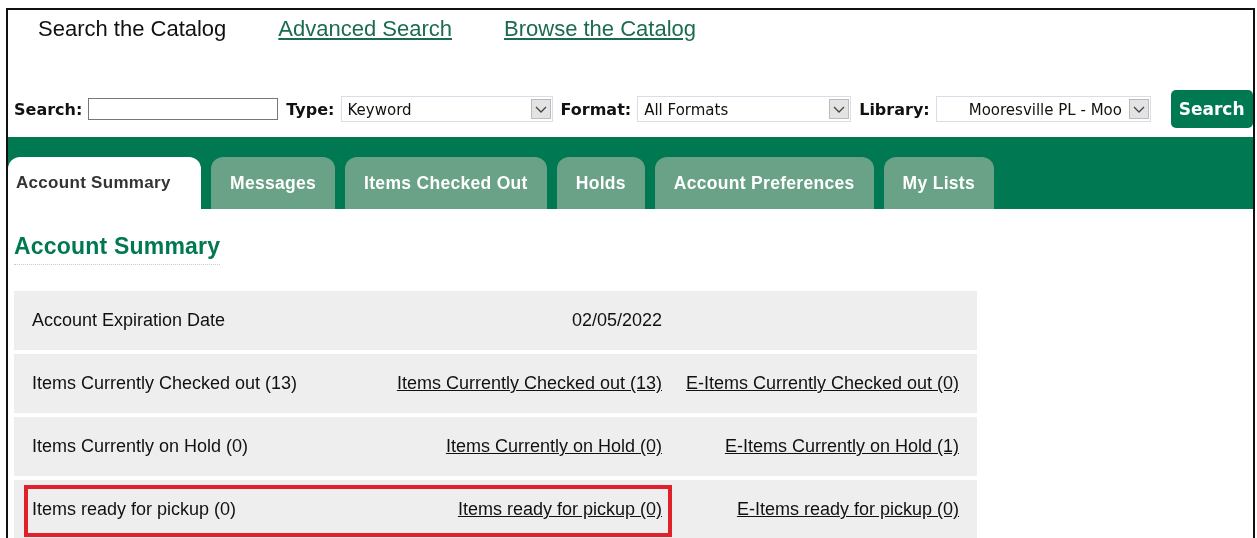 The height and width of the screenshot is (538, 1257). What do you see at coordinates (48, 109) in the screenshot?
I see `search-label: Search:` at bounding box center [48, 109].